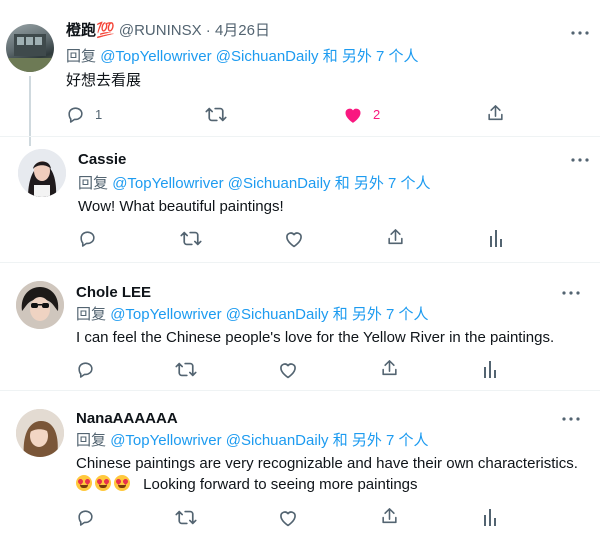 This screenshot has width=600, height=543. What do you see at coordinates (242, 30) in the screenshot?
I see `tweet-date: 4月26日` at bounding box center [242, 30].